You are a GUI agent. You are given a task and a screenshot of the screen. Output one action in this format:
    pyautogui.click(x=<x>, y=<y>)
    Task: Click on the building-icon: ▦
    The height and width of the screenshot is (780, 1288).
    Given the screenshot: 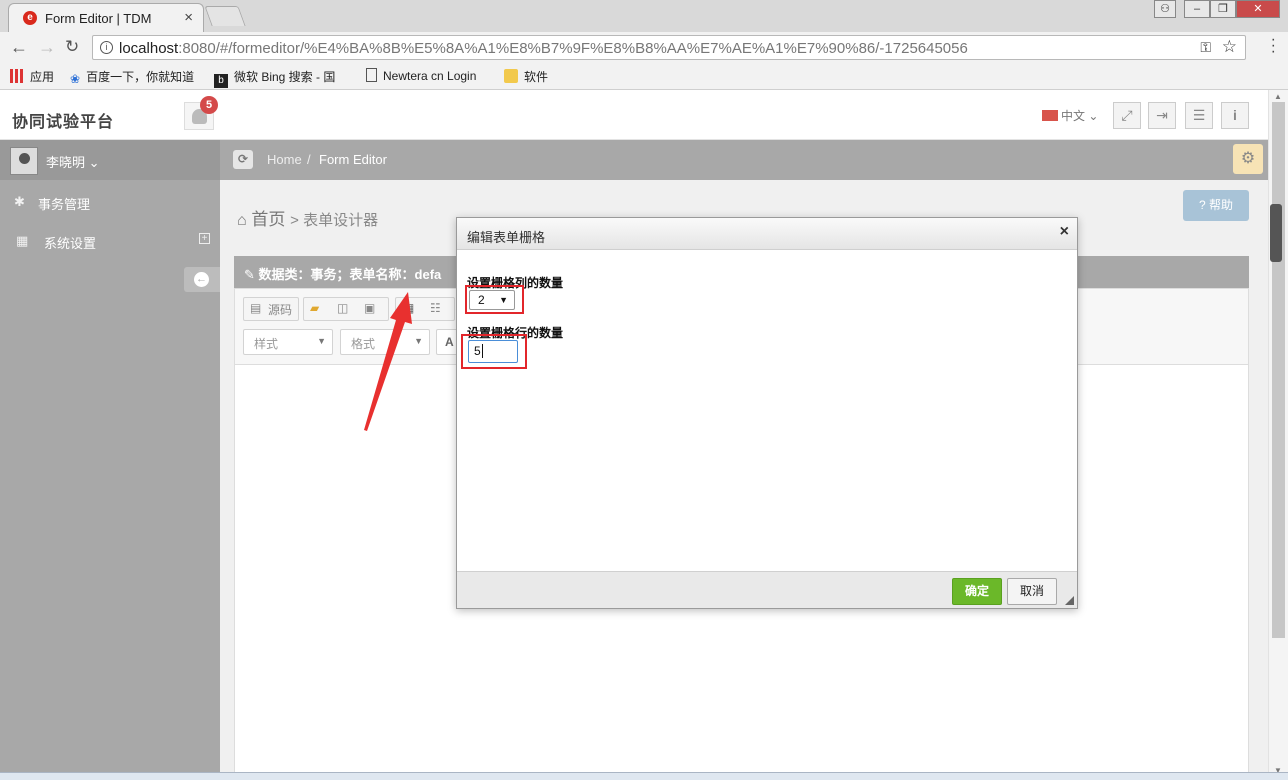 What is the action you would take?
    pyautogui.click(x=22, y=240)
    